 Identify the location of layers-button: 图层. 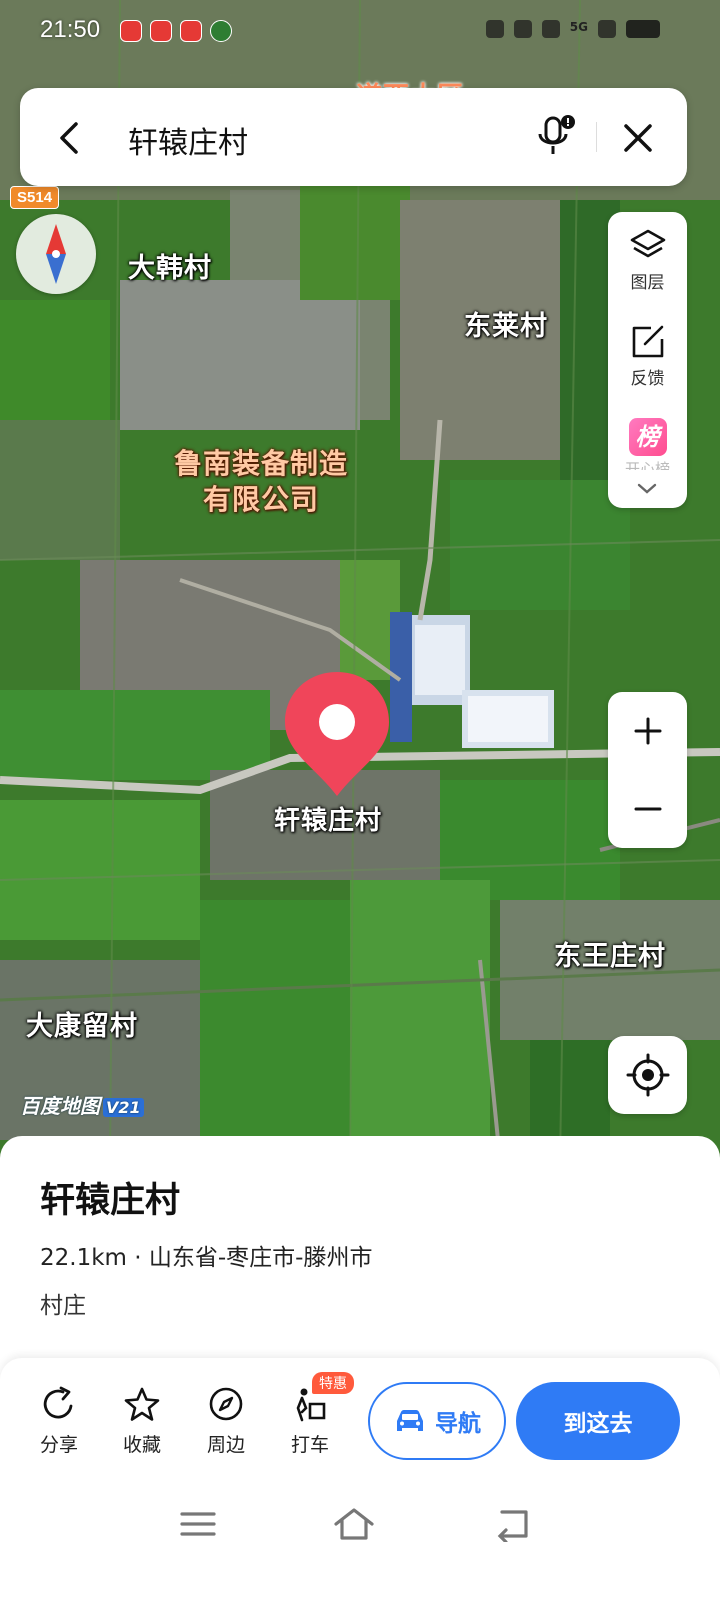
(647, 260).